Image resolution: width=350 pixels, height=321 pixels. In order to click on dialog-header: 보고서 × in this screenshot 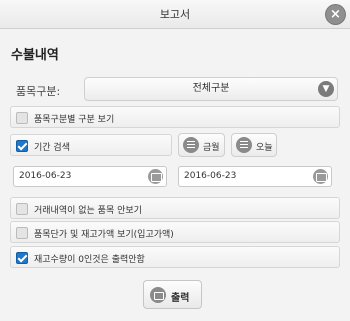, I will do `click(175, 14)`.